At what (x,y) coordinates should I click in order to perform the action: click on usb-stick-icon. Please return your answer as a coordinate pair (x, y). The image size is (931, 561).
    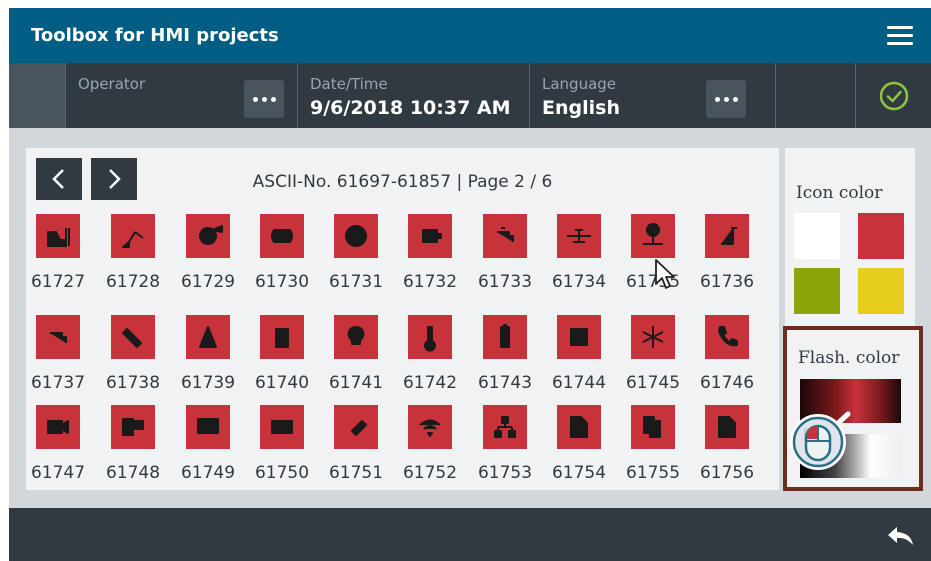
    Looking at the image, I should click on (359, 428).